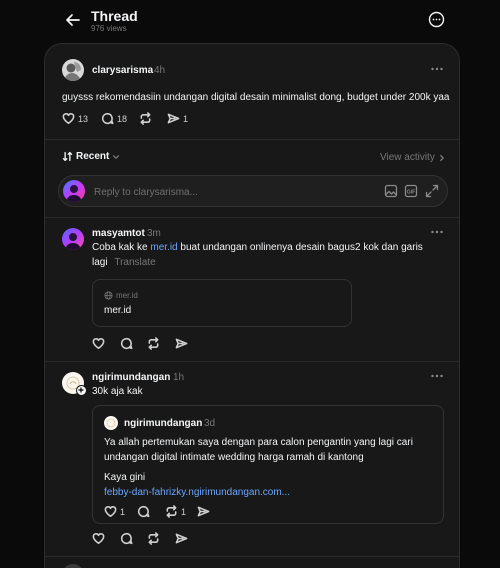 The image size is (500, 568). I want to click on next-comment-avatar, so click(73, 566).